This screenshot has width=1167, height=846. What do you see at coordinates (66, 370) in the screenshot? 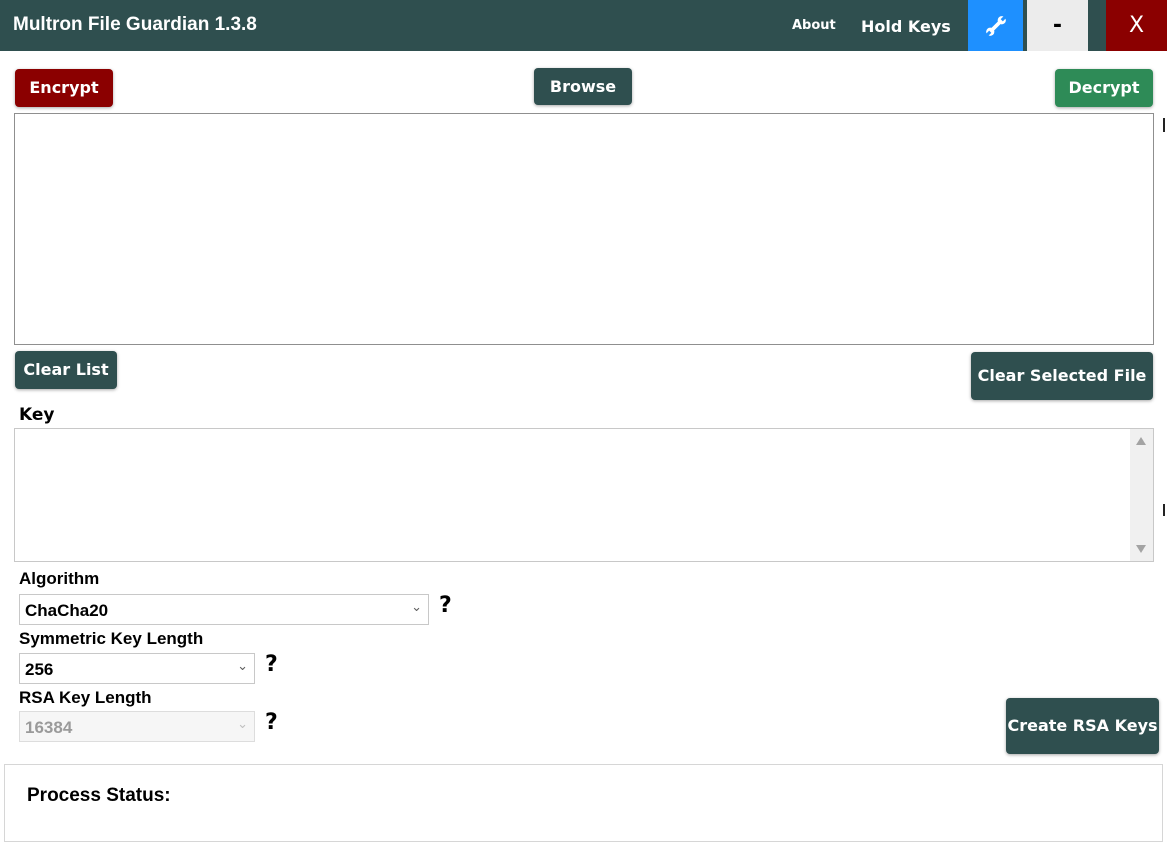
I see `clear-list-button: Clear List` at bounding box center [66, 370].